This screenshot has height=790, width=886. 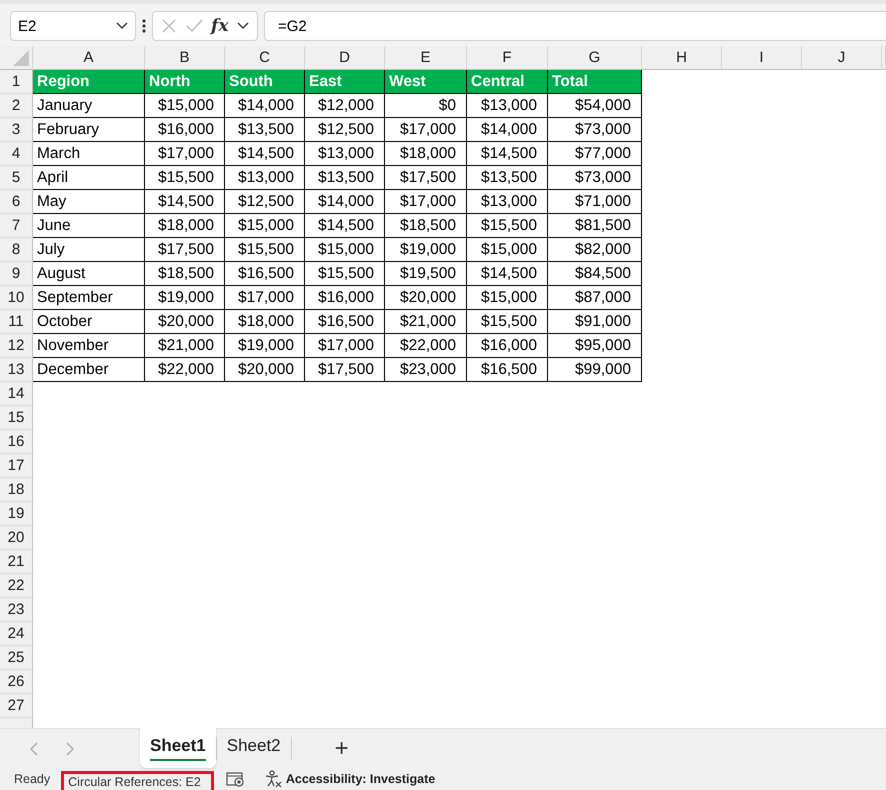 What do you see at coordinates (144, 26) in the screenshot?
I see `more-options-icon` at bounding box center [144, 26].